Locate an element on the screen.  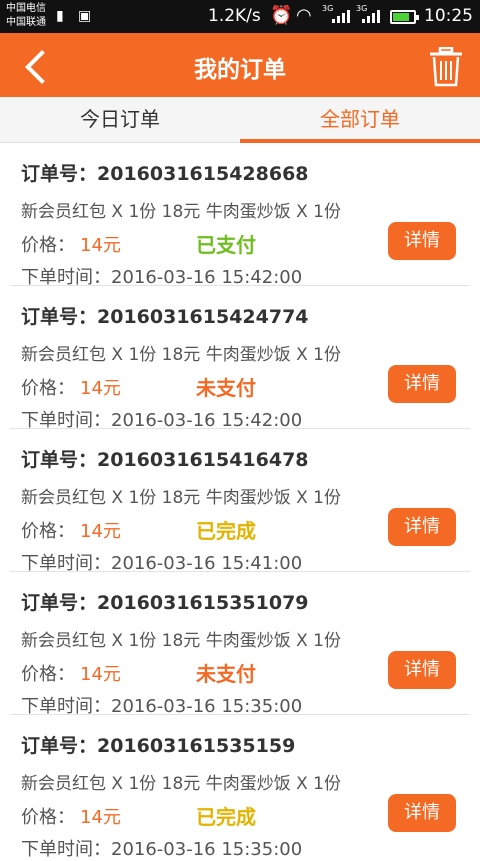
page-title: 我的订单 is located at coordinates (240, 70).